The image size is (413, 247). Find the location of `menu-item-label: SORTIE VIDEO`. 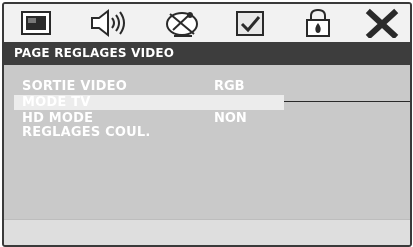

menu-item-label: SORTIE VIDEO is located at coordinates (74, 86).